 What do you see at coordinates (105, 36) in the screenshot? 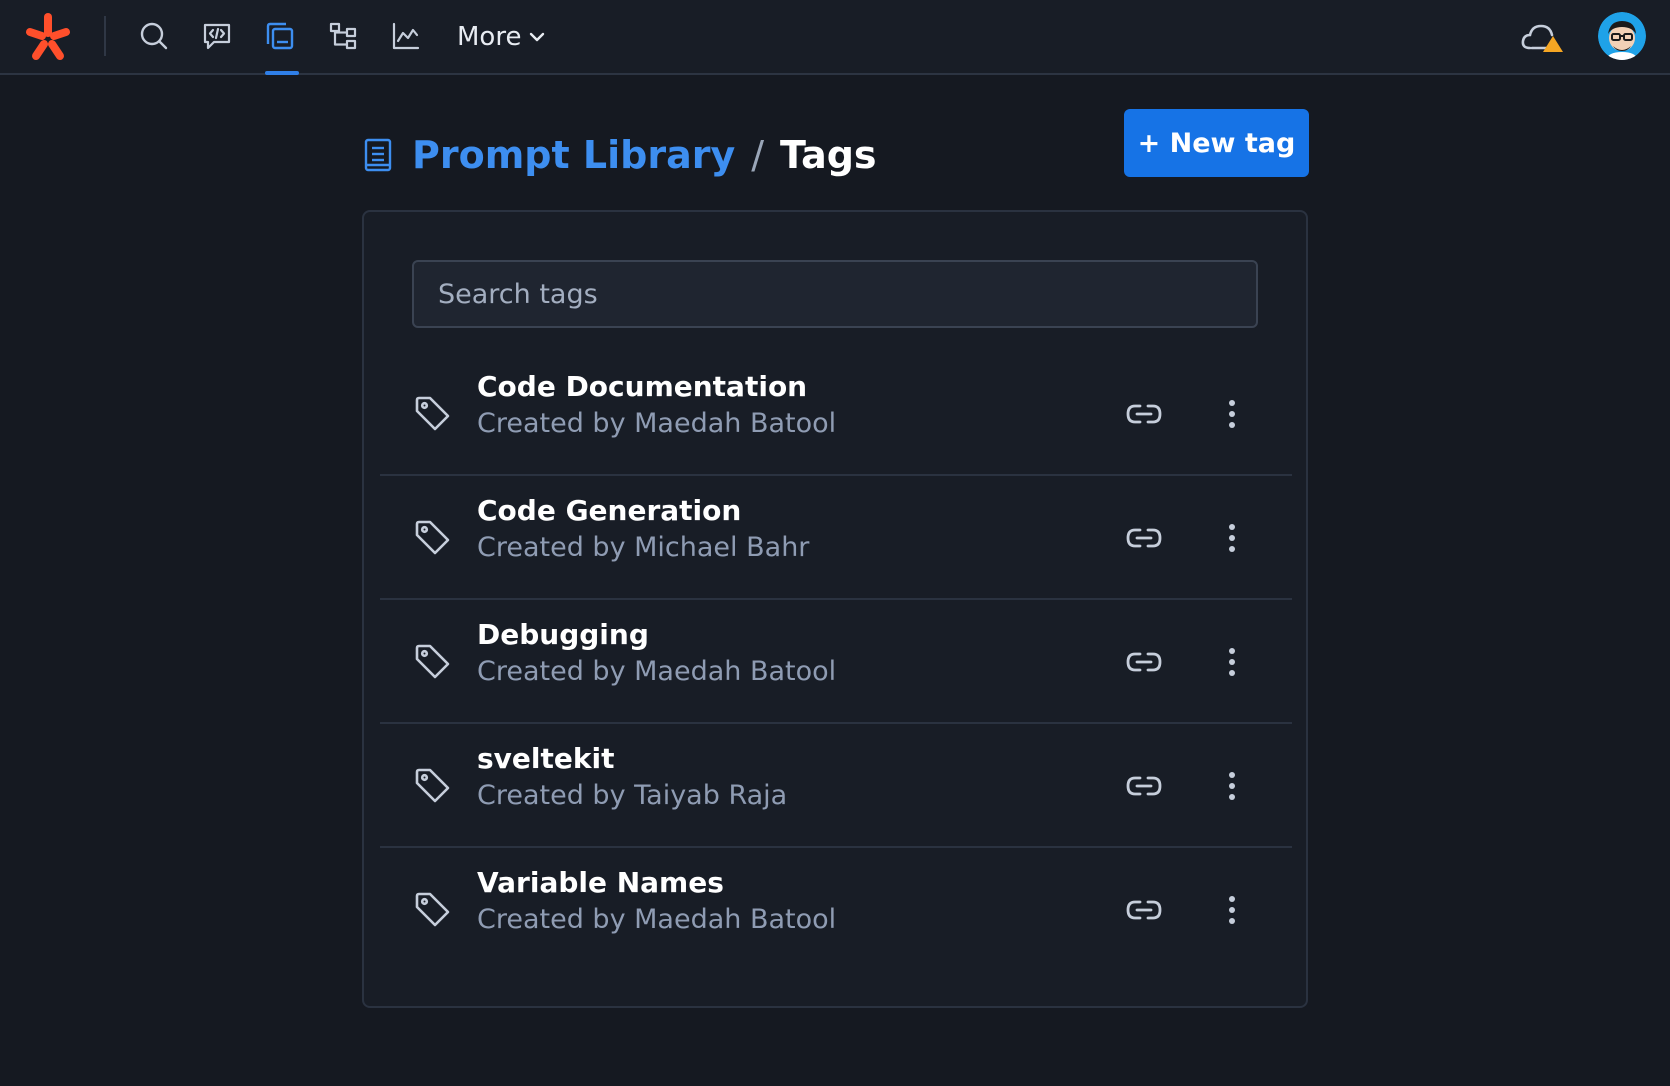
I see `nav-divider` at bounding box center [105, 36].